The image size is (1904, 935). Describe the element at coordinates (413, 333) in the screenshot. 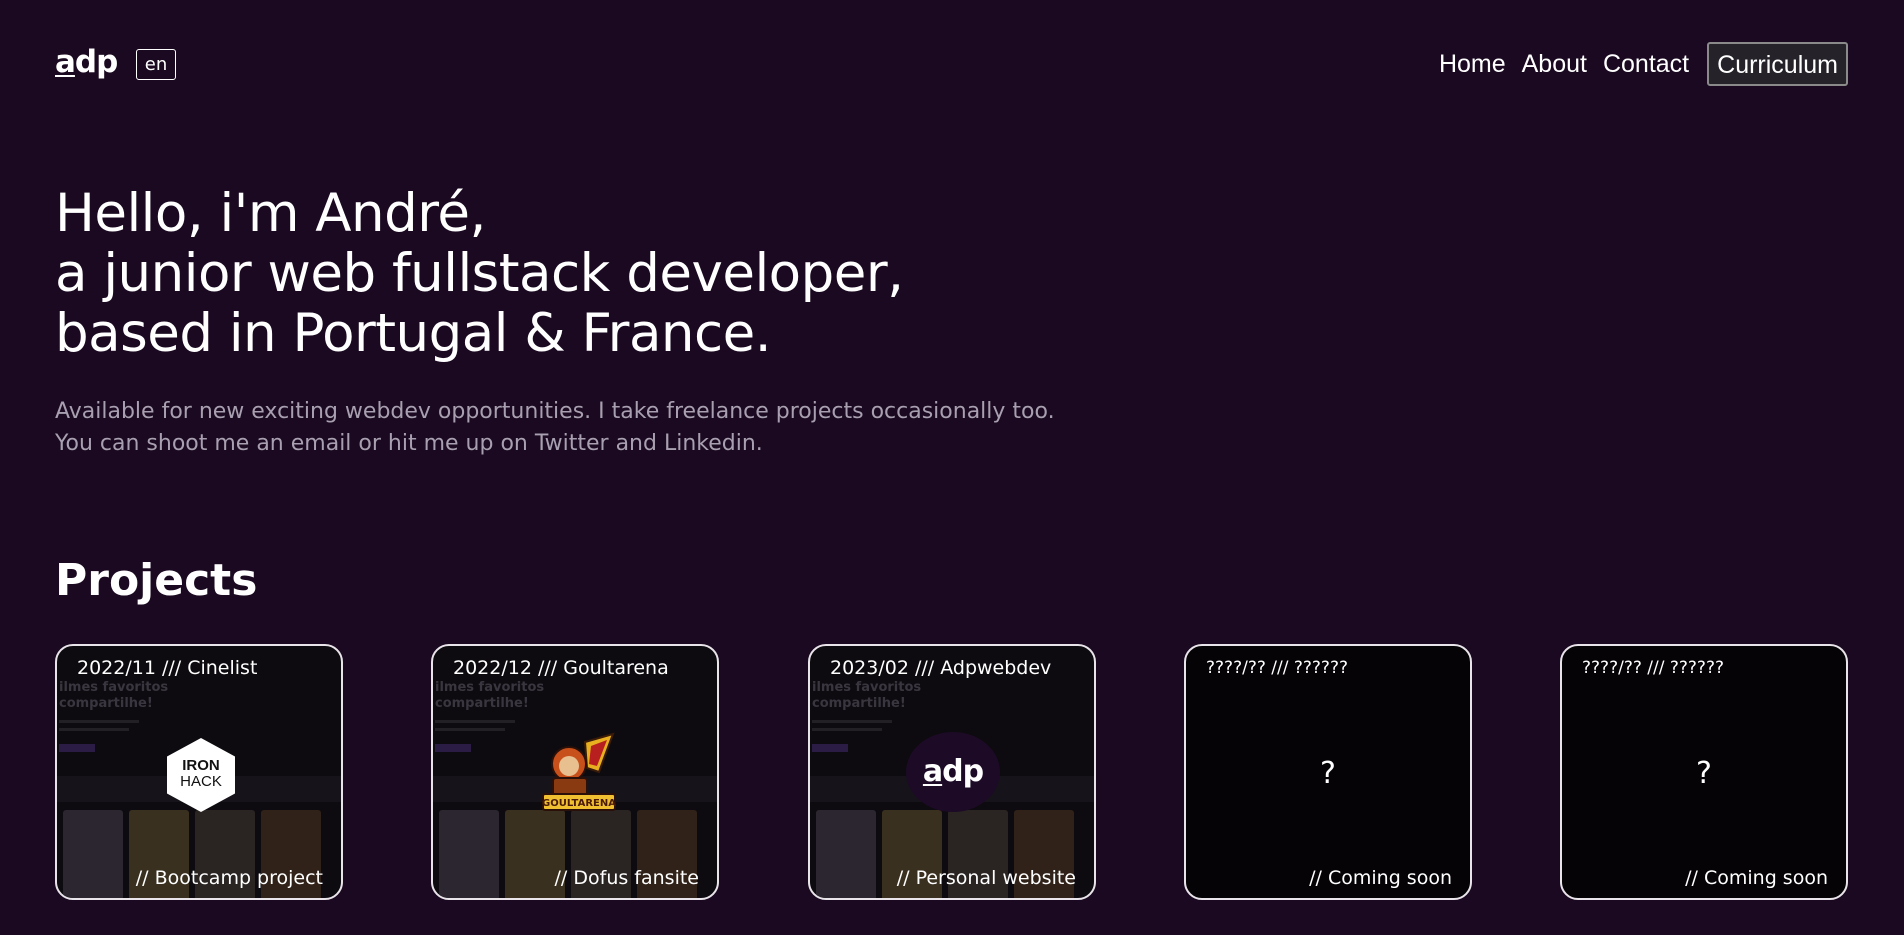

I see `hero-line: based in Portugal & France.` at that location.